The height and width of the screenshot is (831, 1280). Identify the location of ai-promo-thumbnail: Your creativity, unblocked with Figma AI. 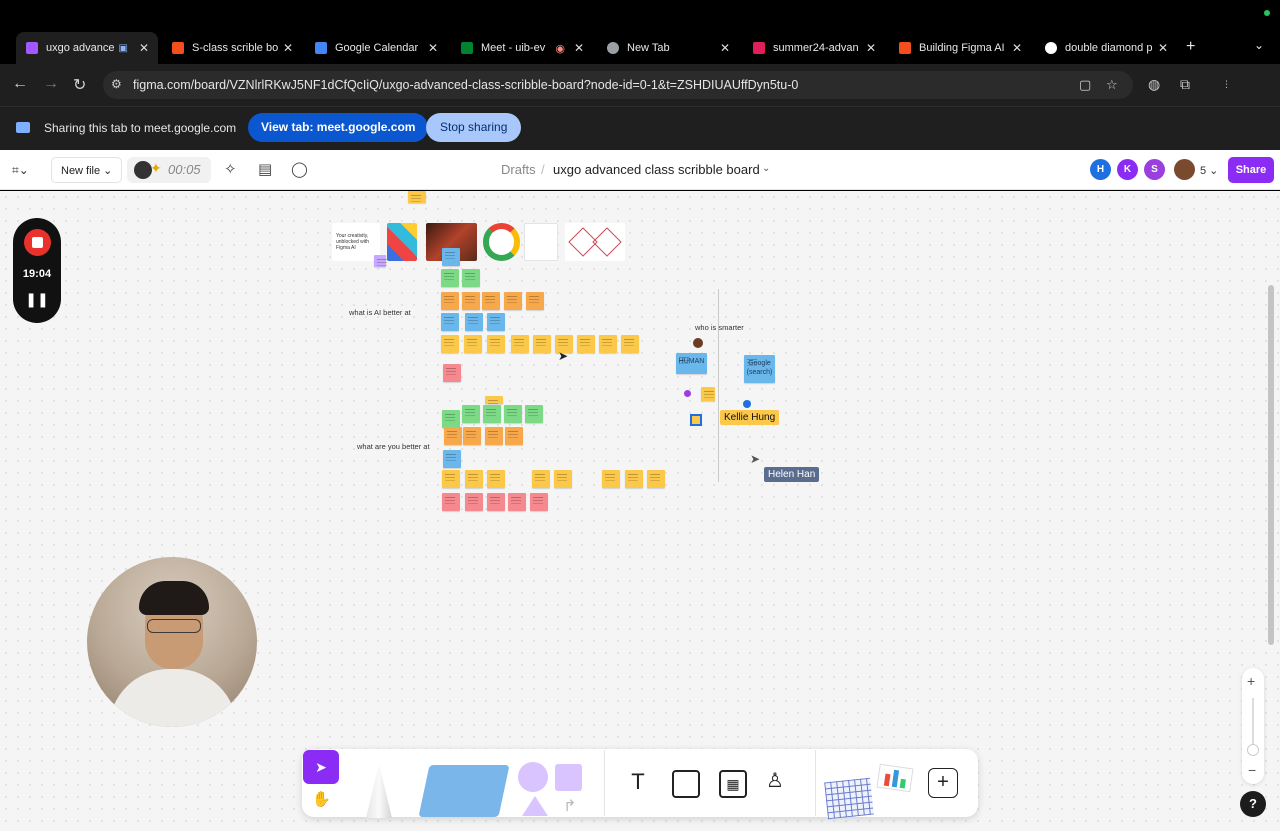
(356, 242).